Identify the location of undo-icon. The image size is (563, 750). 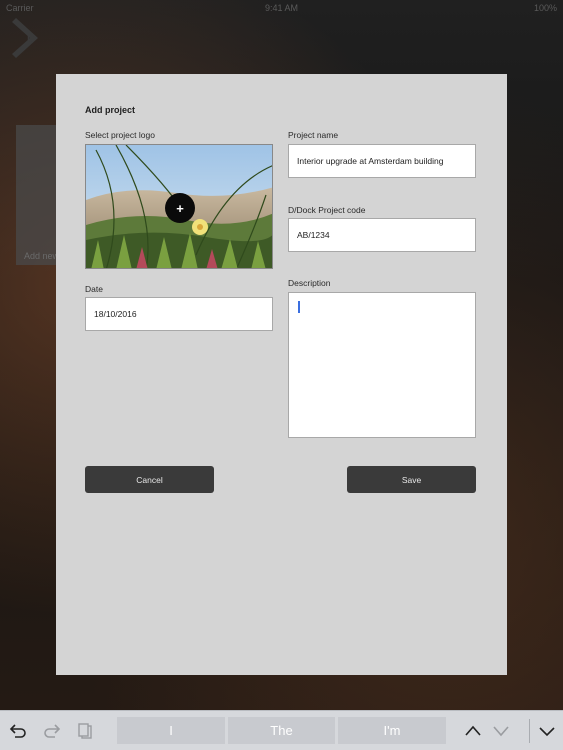
(18, 731).